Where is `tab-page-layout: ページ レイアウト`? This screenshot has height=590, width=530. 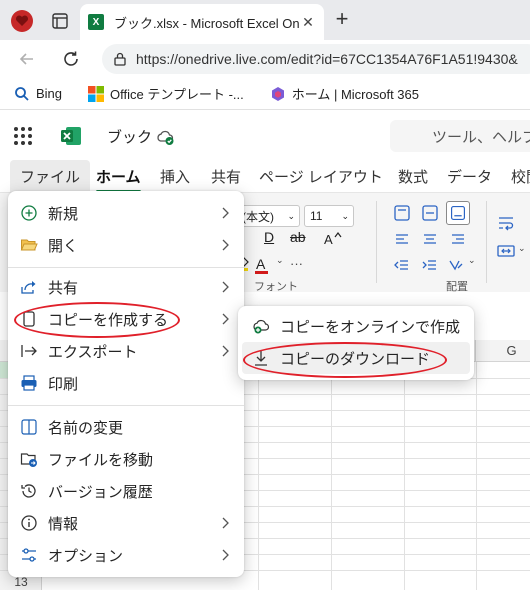
tab-page-layout: ページ レイアウト is located at coordinates (321, 176).